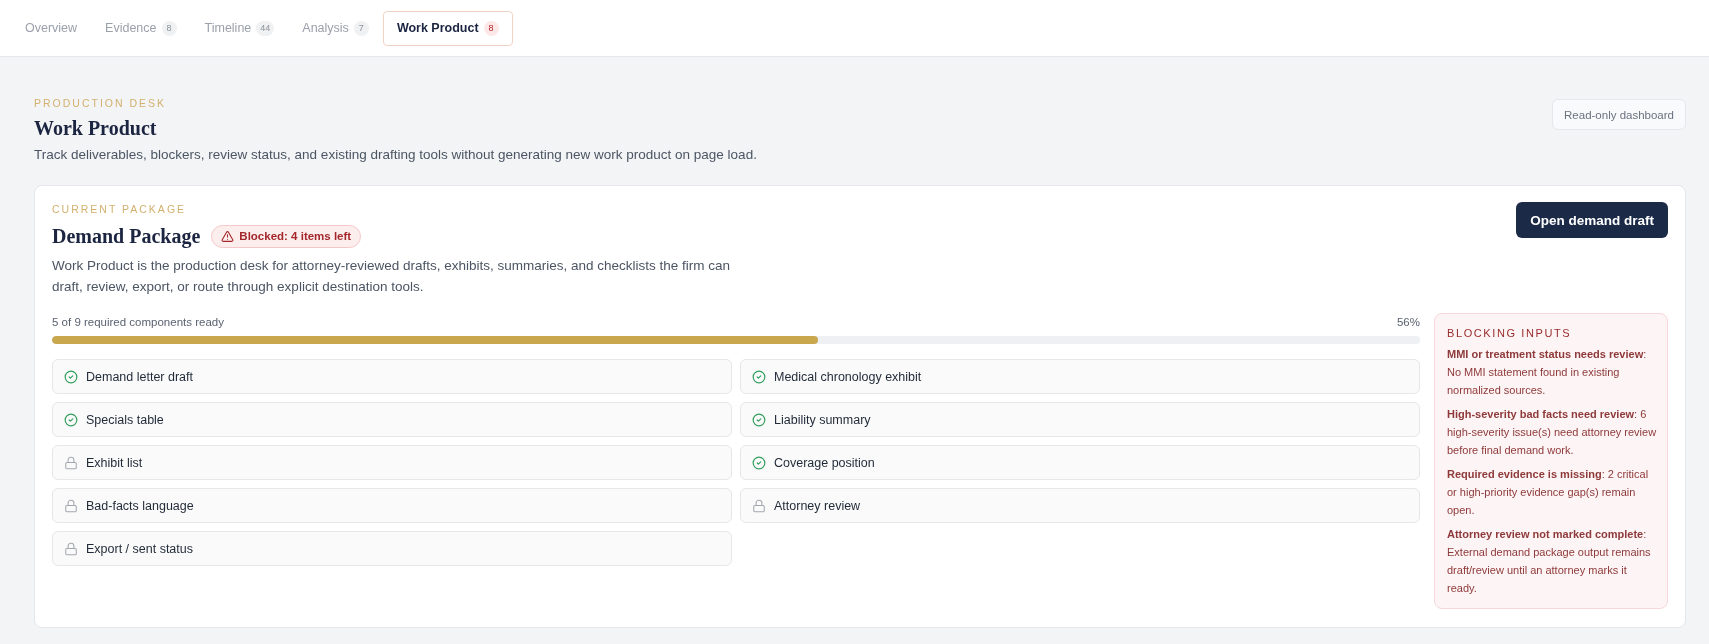 The height and width of the screenshot is (644, 1709). What do you see at coordinates (1592, 220) in the screenshot?
I see `open-draft-button: Open demand draft` at bounding box center [1592, 220].